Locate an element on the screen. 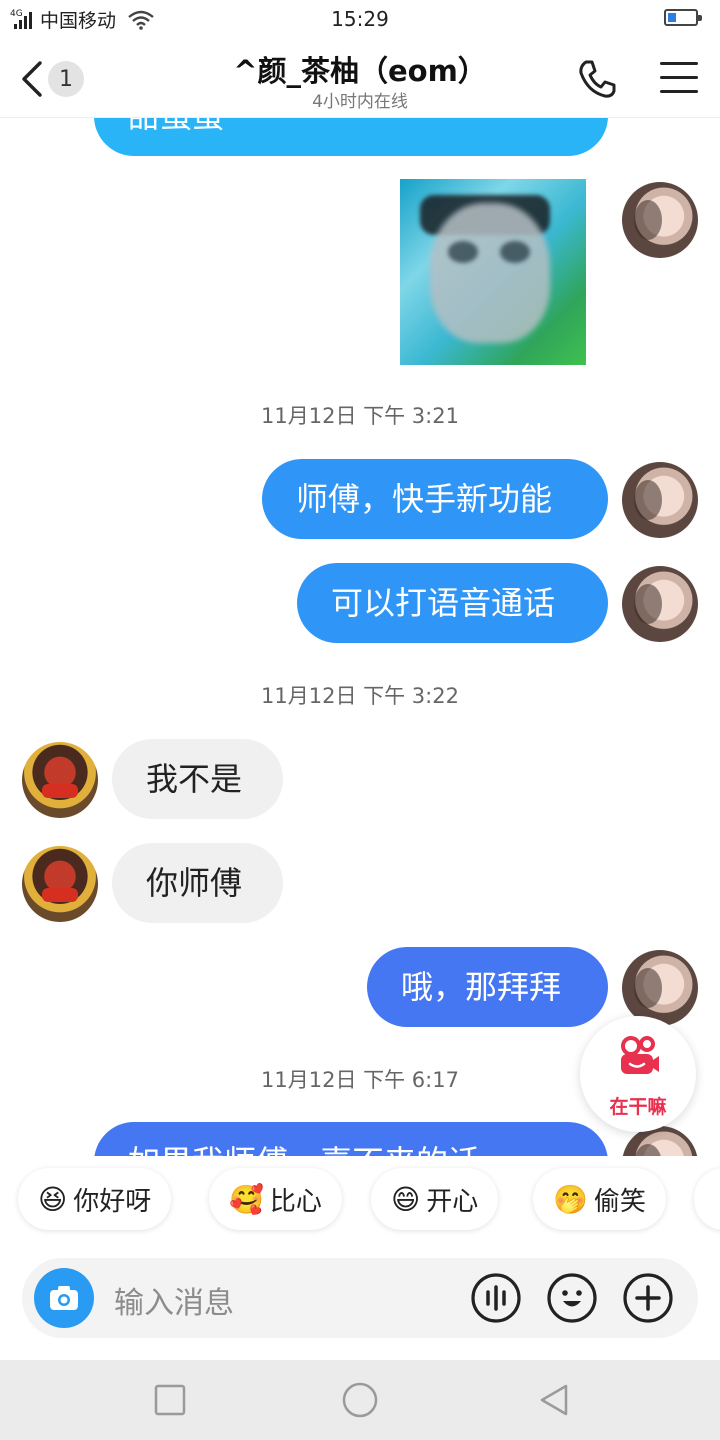 The height and width of the screenshot is (1440, 720). clock: 15:29 is located at coordinates (360, 19).